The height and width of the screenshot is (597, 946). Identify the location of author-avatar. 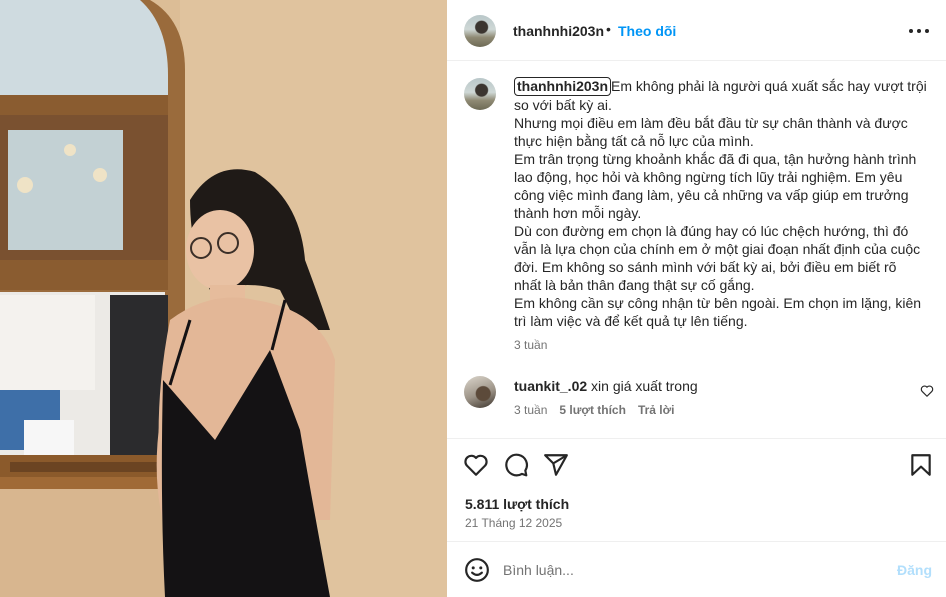
(480, 31).